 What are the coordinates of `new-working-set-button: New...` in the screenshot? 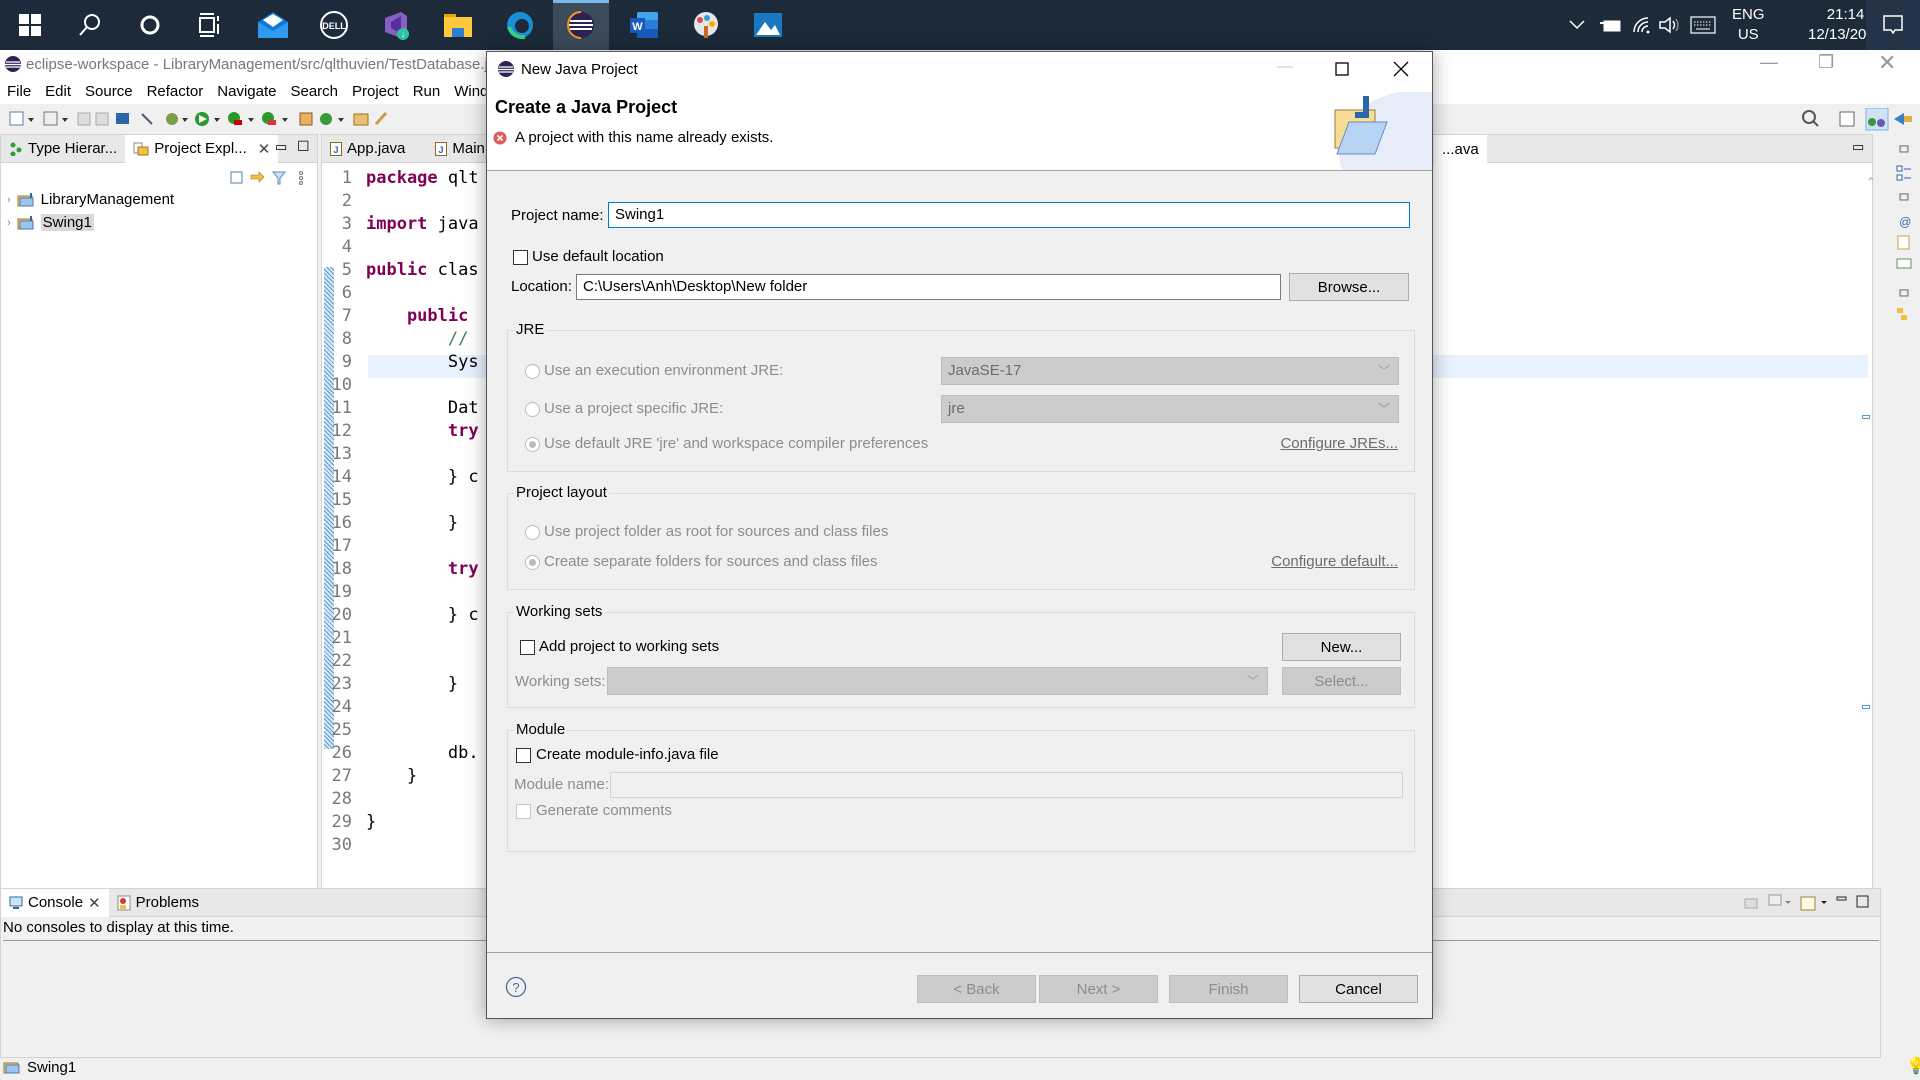 It's located at (1341, 647).